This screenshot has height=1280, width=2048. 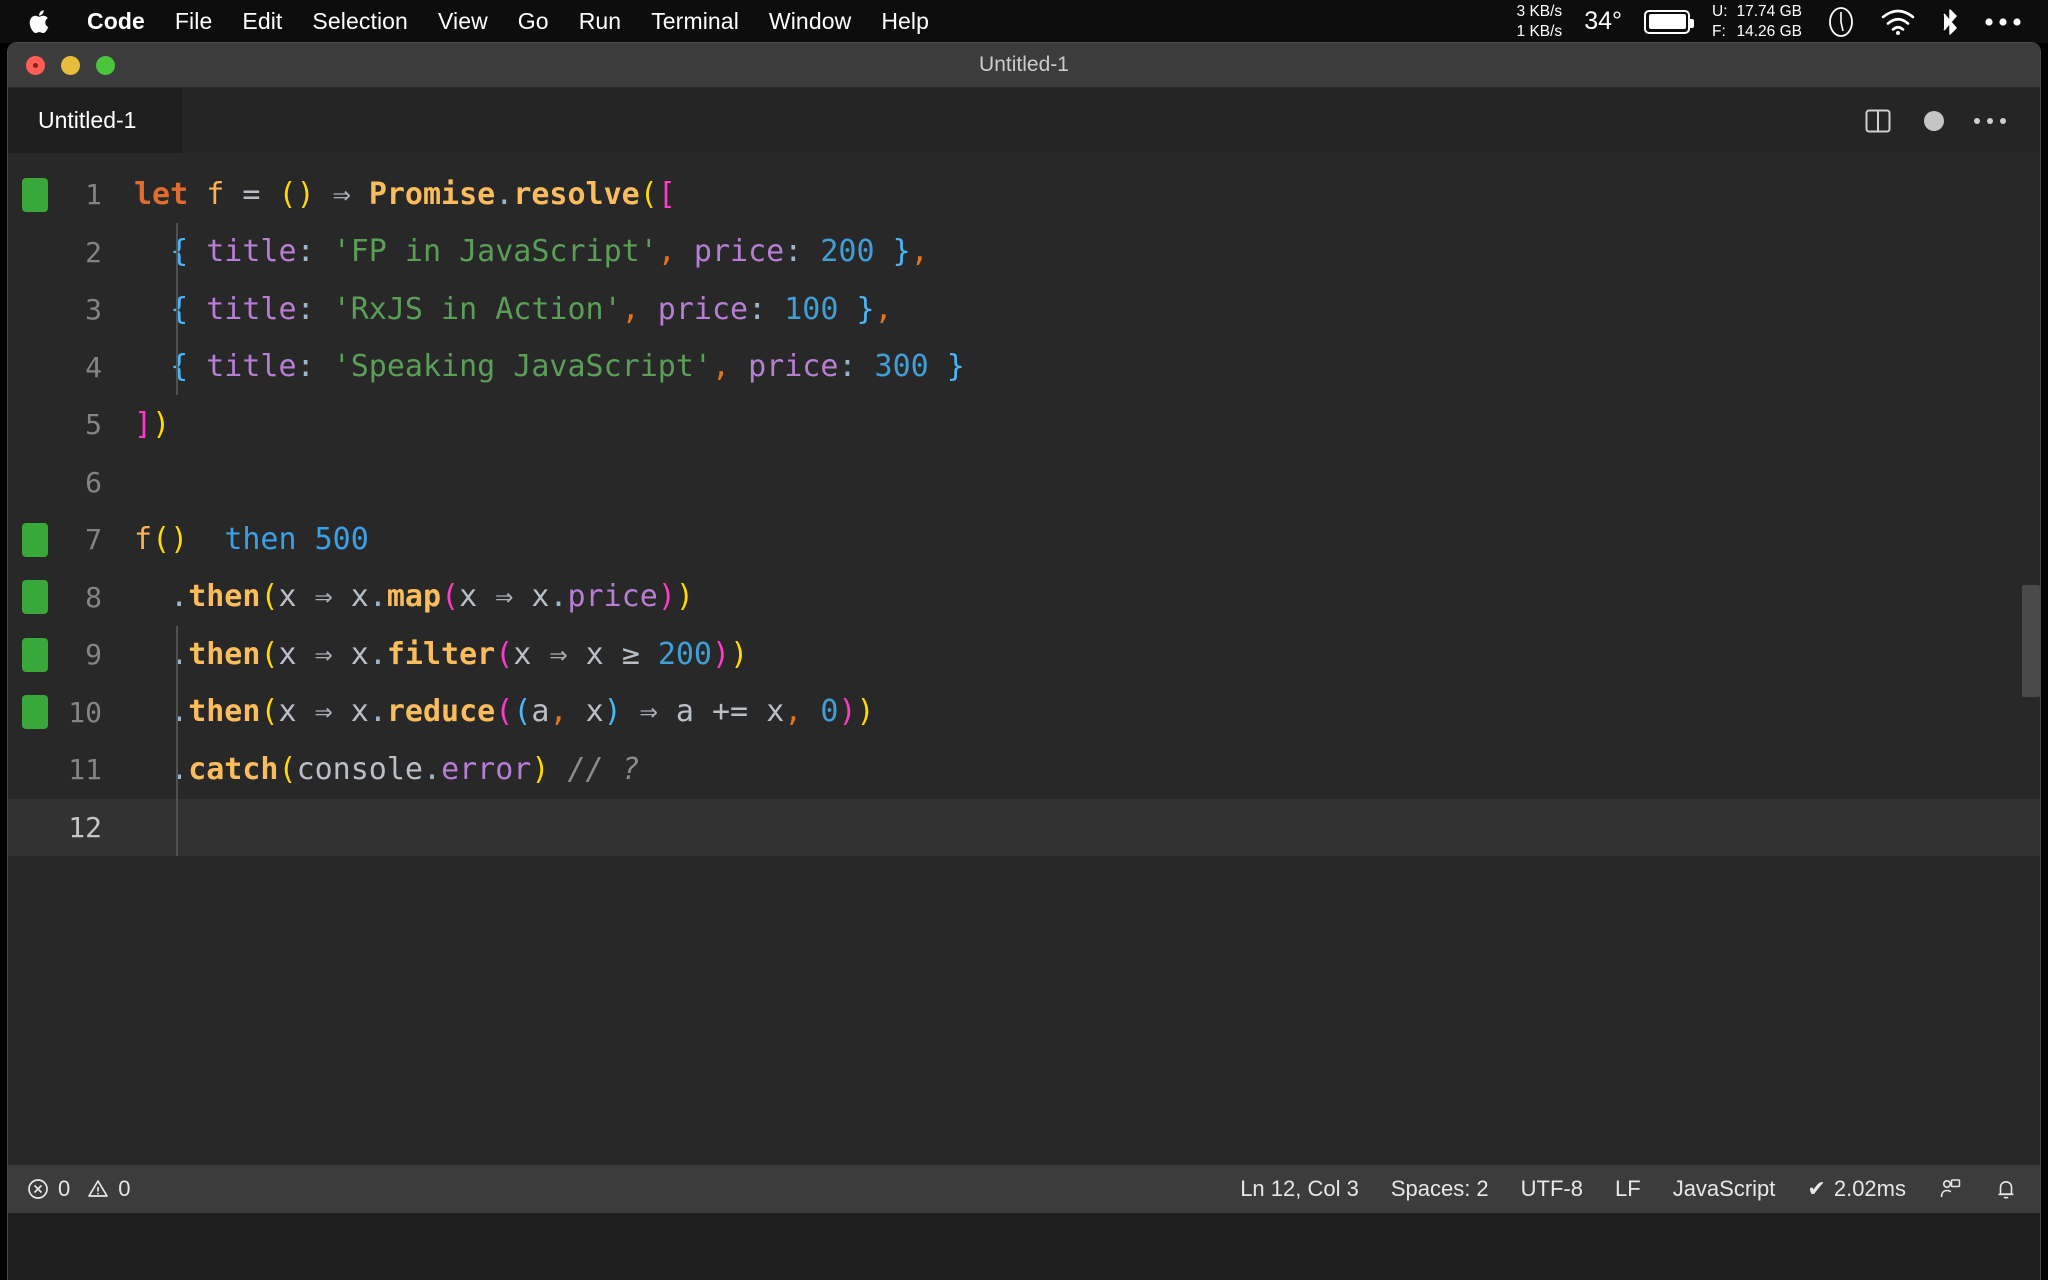 I want to click on menu-item-selection: Selection, so click(x=360, y=21).